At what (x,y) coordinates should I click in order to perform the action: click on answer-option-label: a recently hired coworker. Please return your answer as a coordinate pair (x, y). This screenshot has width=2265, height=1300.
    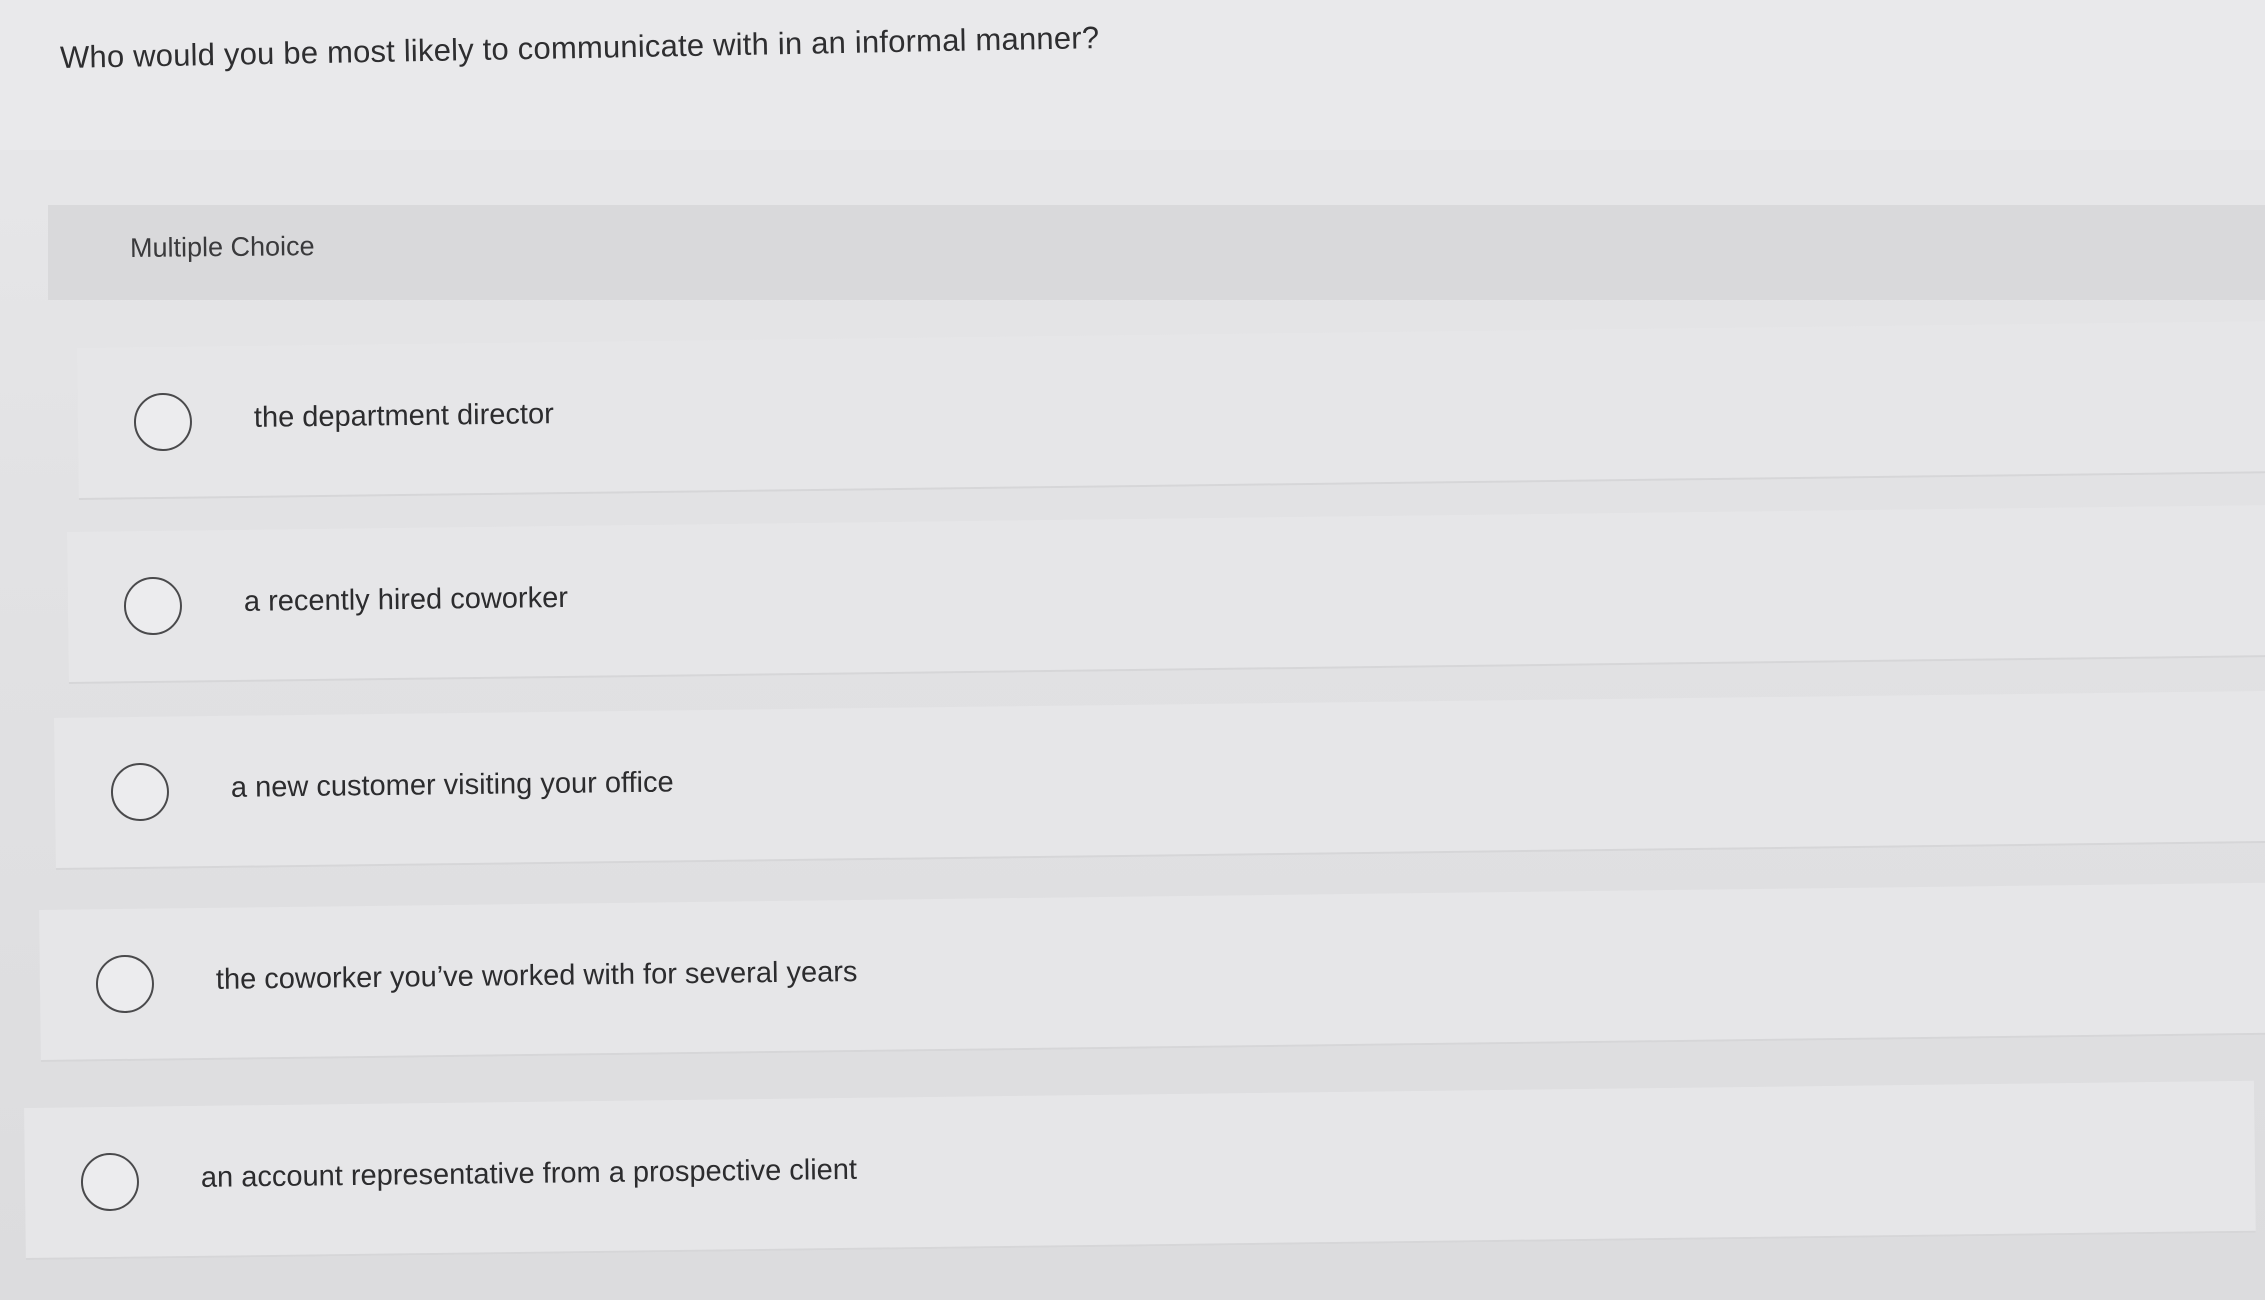
    Looking at the image, I should click on (406, 599).